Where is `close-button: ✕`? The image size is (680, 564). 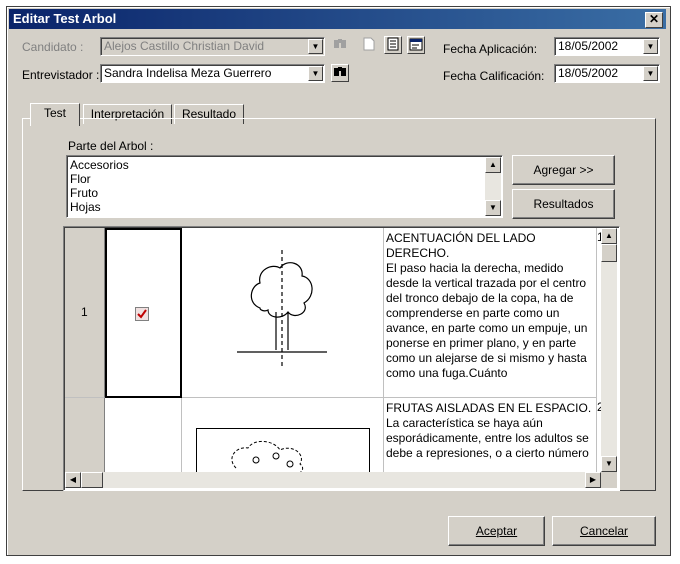 close-button: ✕ is located at coordinates (654, 20).